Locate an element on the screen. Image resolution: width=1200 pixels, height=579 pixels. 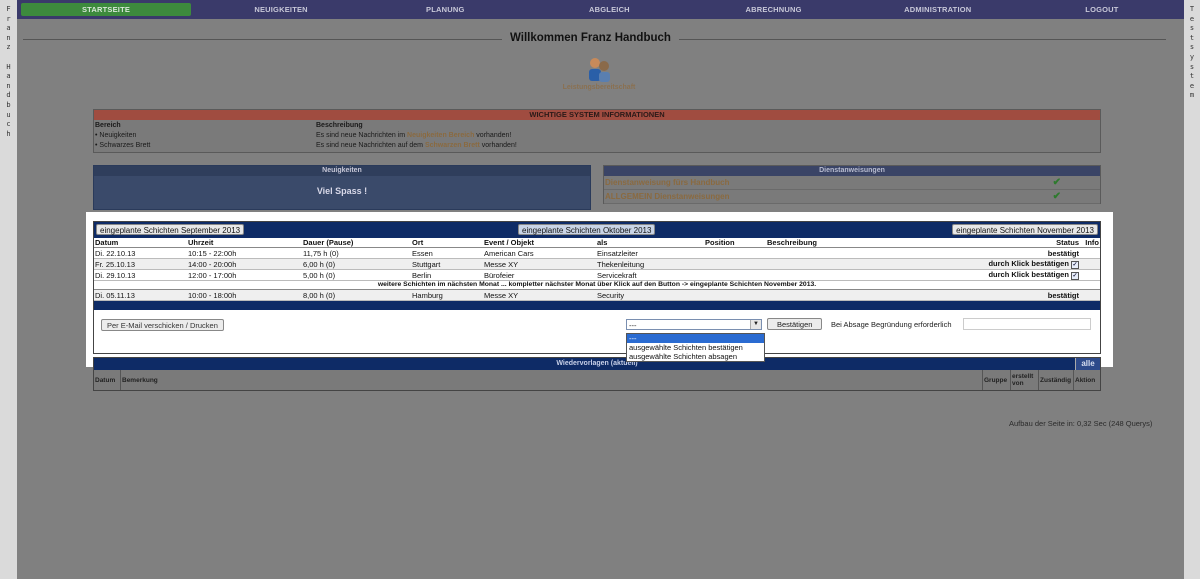
shift-time: 10:15 - 22:00h is located at coordinates (244, 253).